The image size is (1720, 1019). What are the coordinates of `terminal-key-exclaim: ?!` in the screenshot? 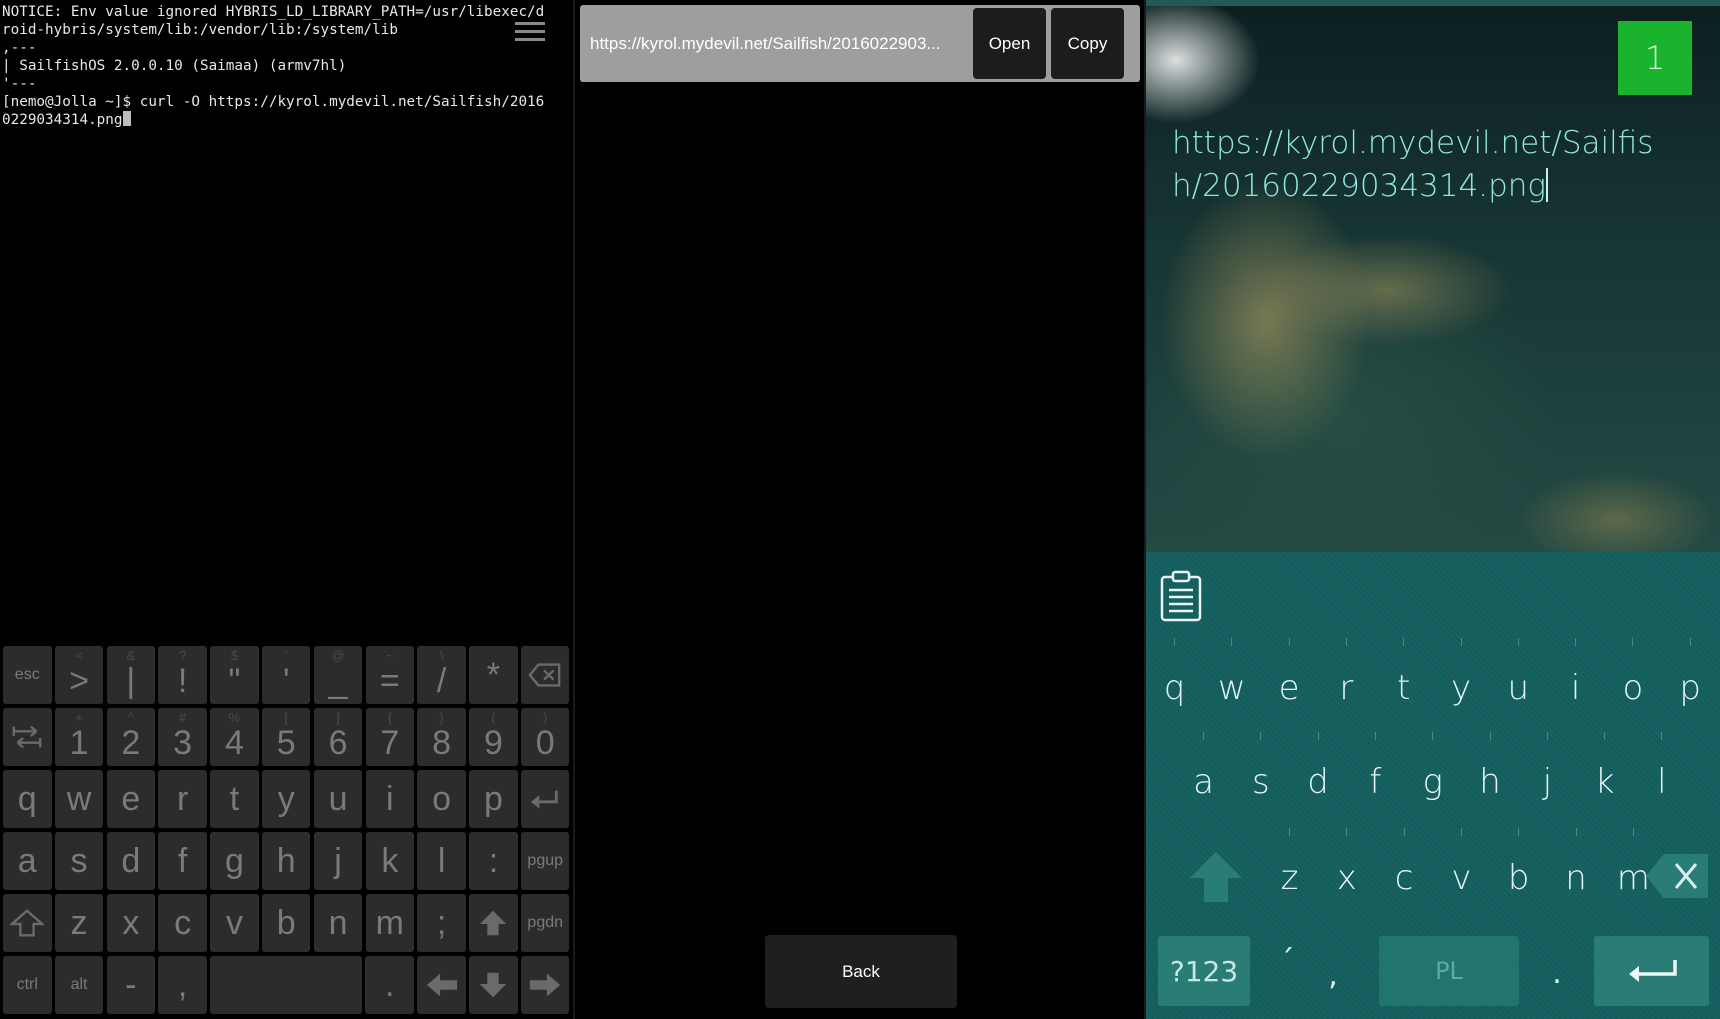 It's located at (182, 675).